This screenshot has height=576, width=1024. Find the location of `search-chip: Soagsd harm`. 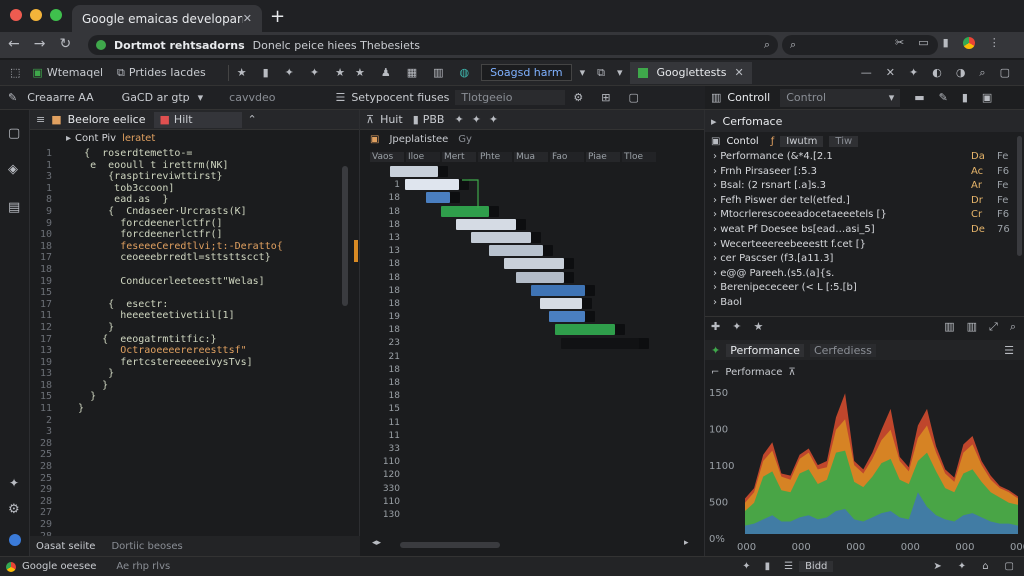

search-chip: Soagsd harm is located at coordinates (526, 72).